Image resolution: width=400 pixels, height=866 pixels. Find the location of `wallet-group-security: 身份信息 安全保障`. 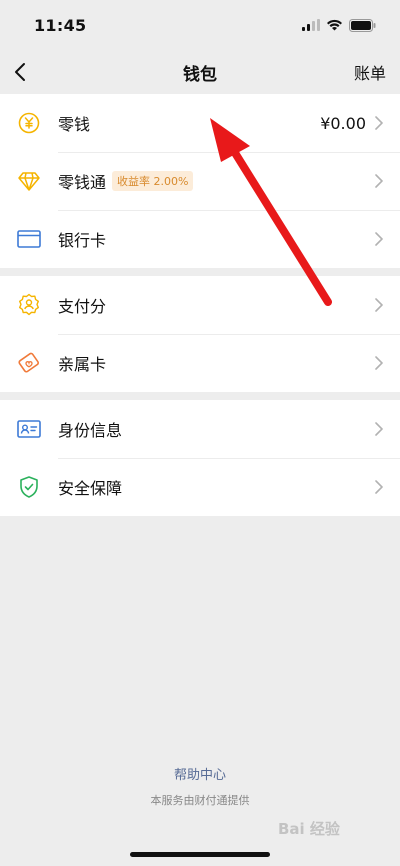

wallet-group-security: 身份信息 安全保障 is located at coordinates (200, 458).